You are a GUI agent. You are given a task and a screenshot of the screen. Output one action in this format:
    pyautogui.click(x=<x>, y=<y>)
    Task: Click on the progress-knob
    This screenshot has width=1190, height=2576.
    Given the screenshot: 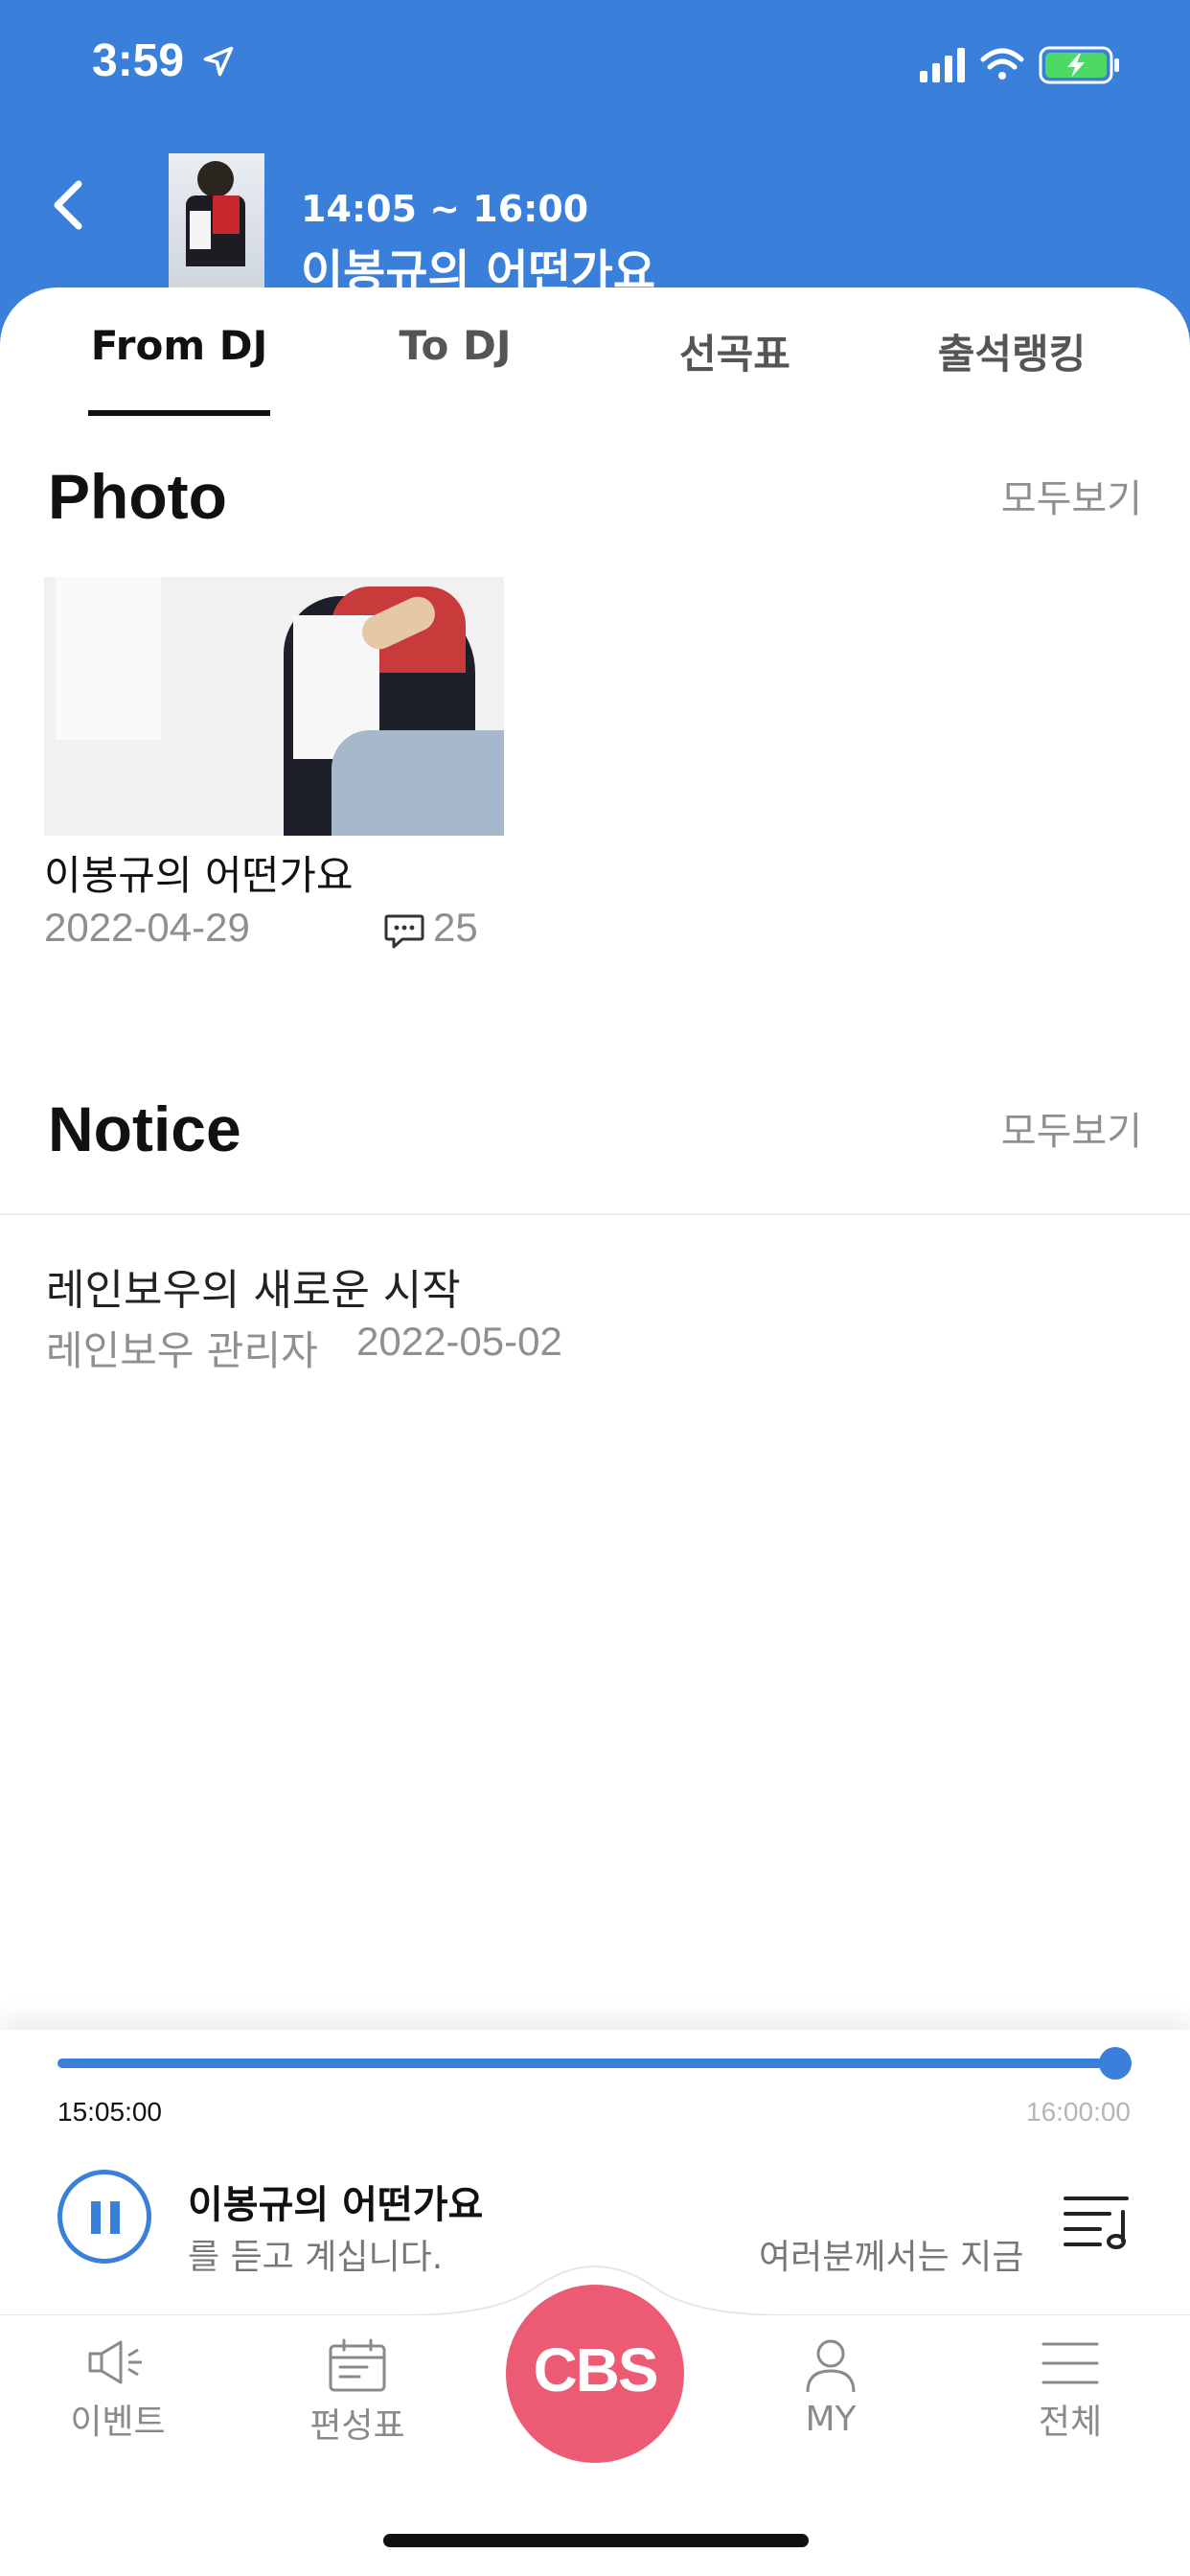 What is the action you would take?
    pyautogui.click(x=1115, y=2064)
    